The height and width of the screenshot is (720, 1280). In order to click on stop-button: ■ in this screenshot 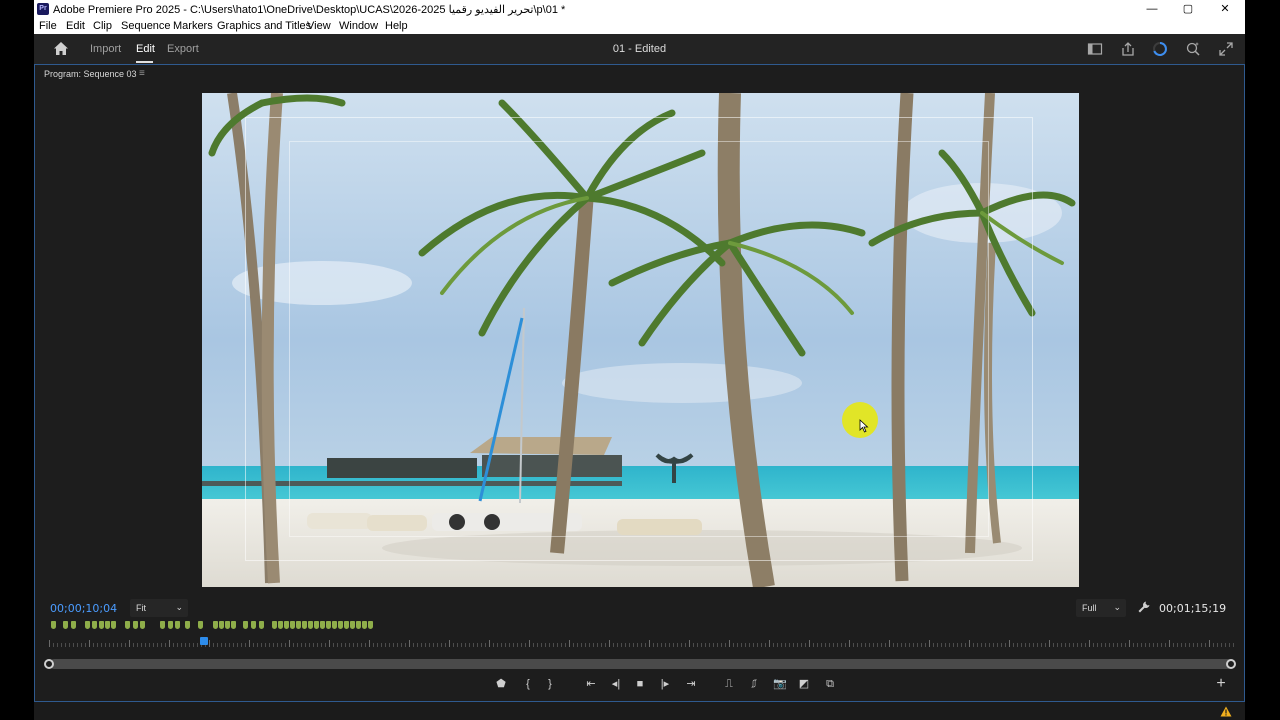, I will do `click(640, 684)`.